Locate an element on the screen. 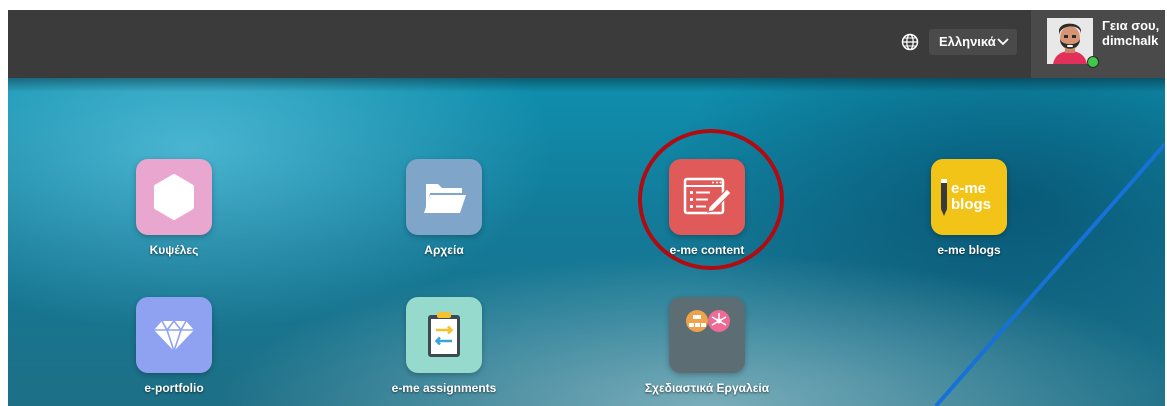 The width and height of the screenshot is (1167, 406). app-label: e-portfolio is located at coordinates (174, 388).